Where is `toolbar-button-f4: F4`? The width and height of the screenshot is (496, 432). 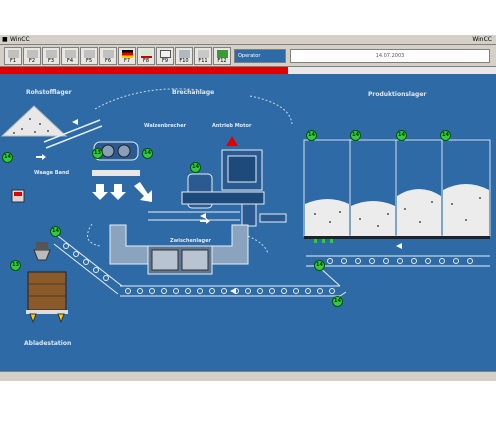
toolbar-button-f4: F4 is located at coordinates (70, 56).